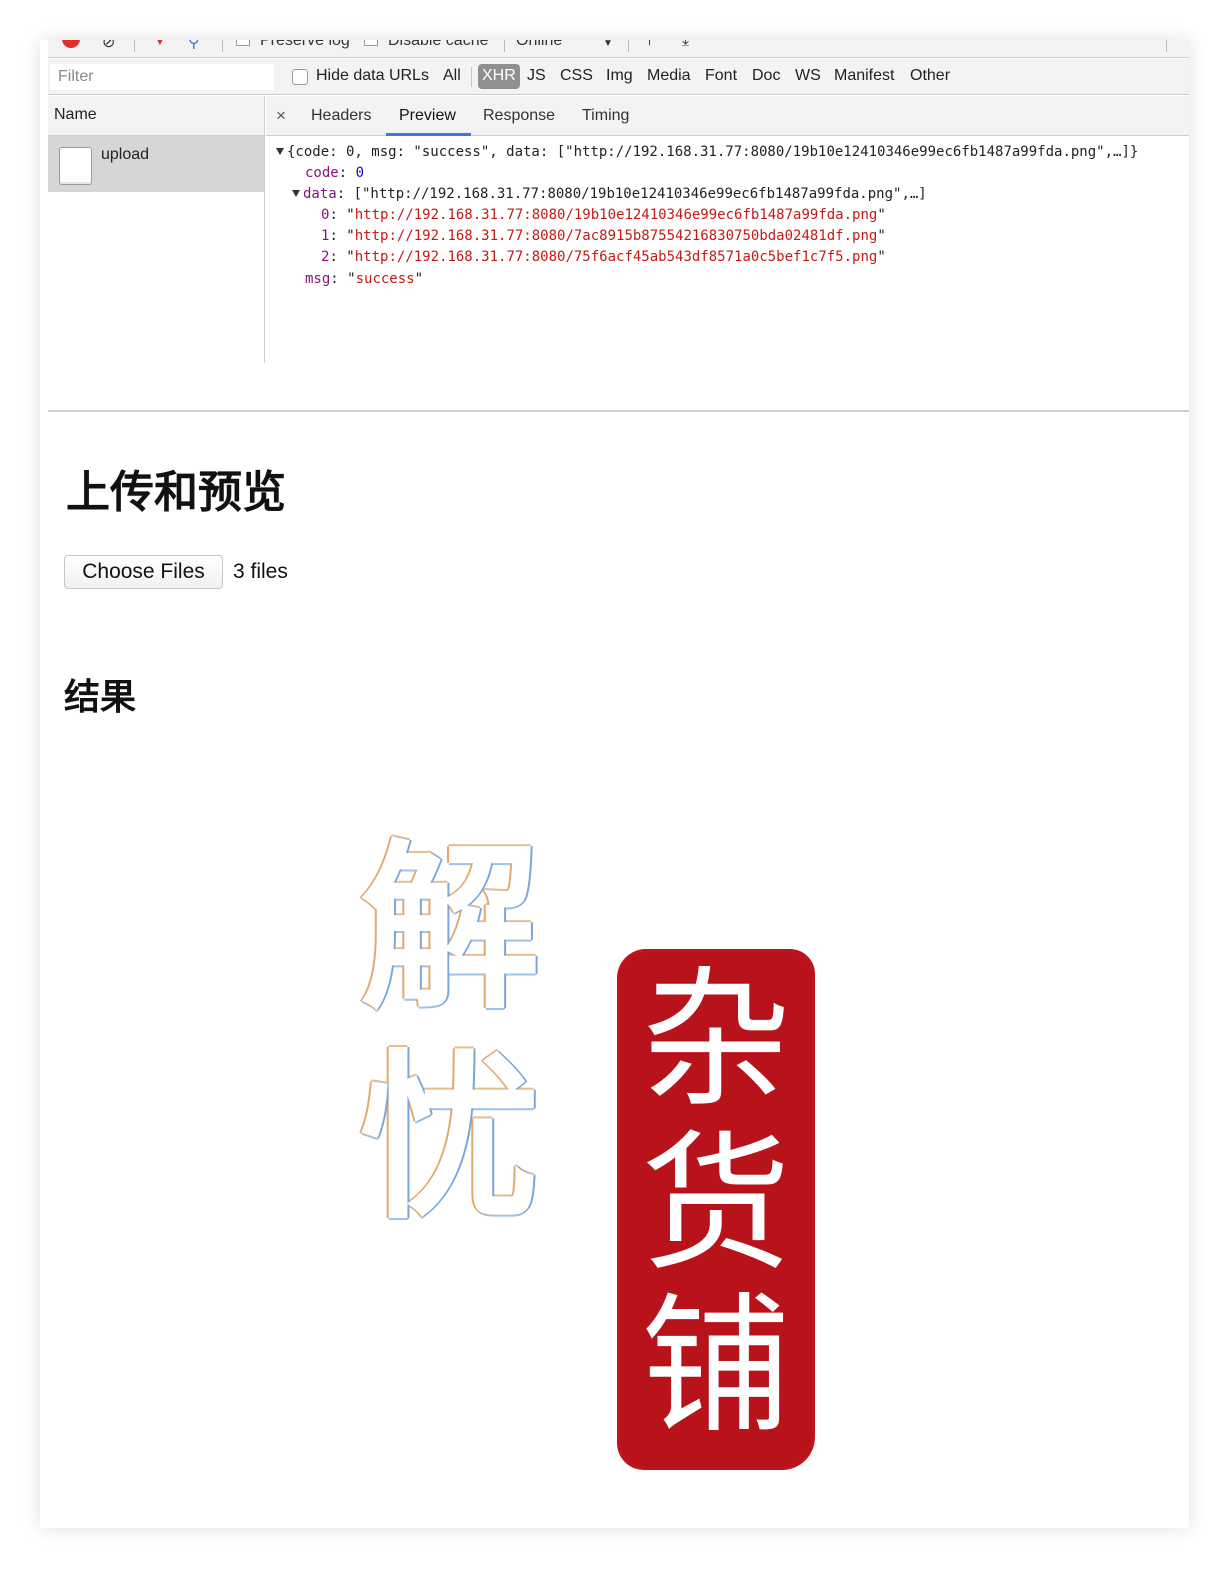  Describe the element at coordinates (156, 116) in the screenshot. I see `name-column-header: Name` at that location.